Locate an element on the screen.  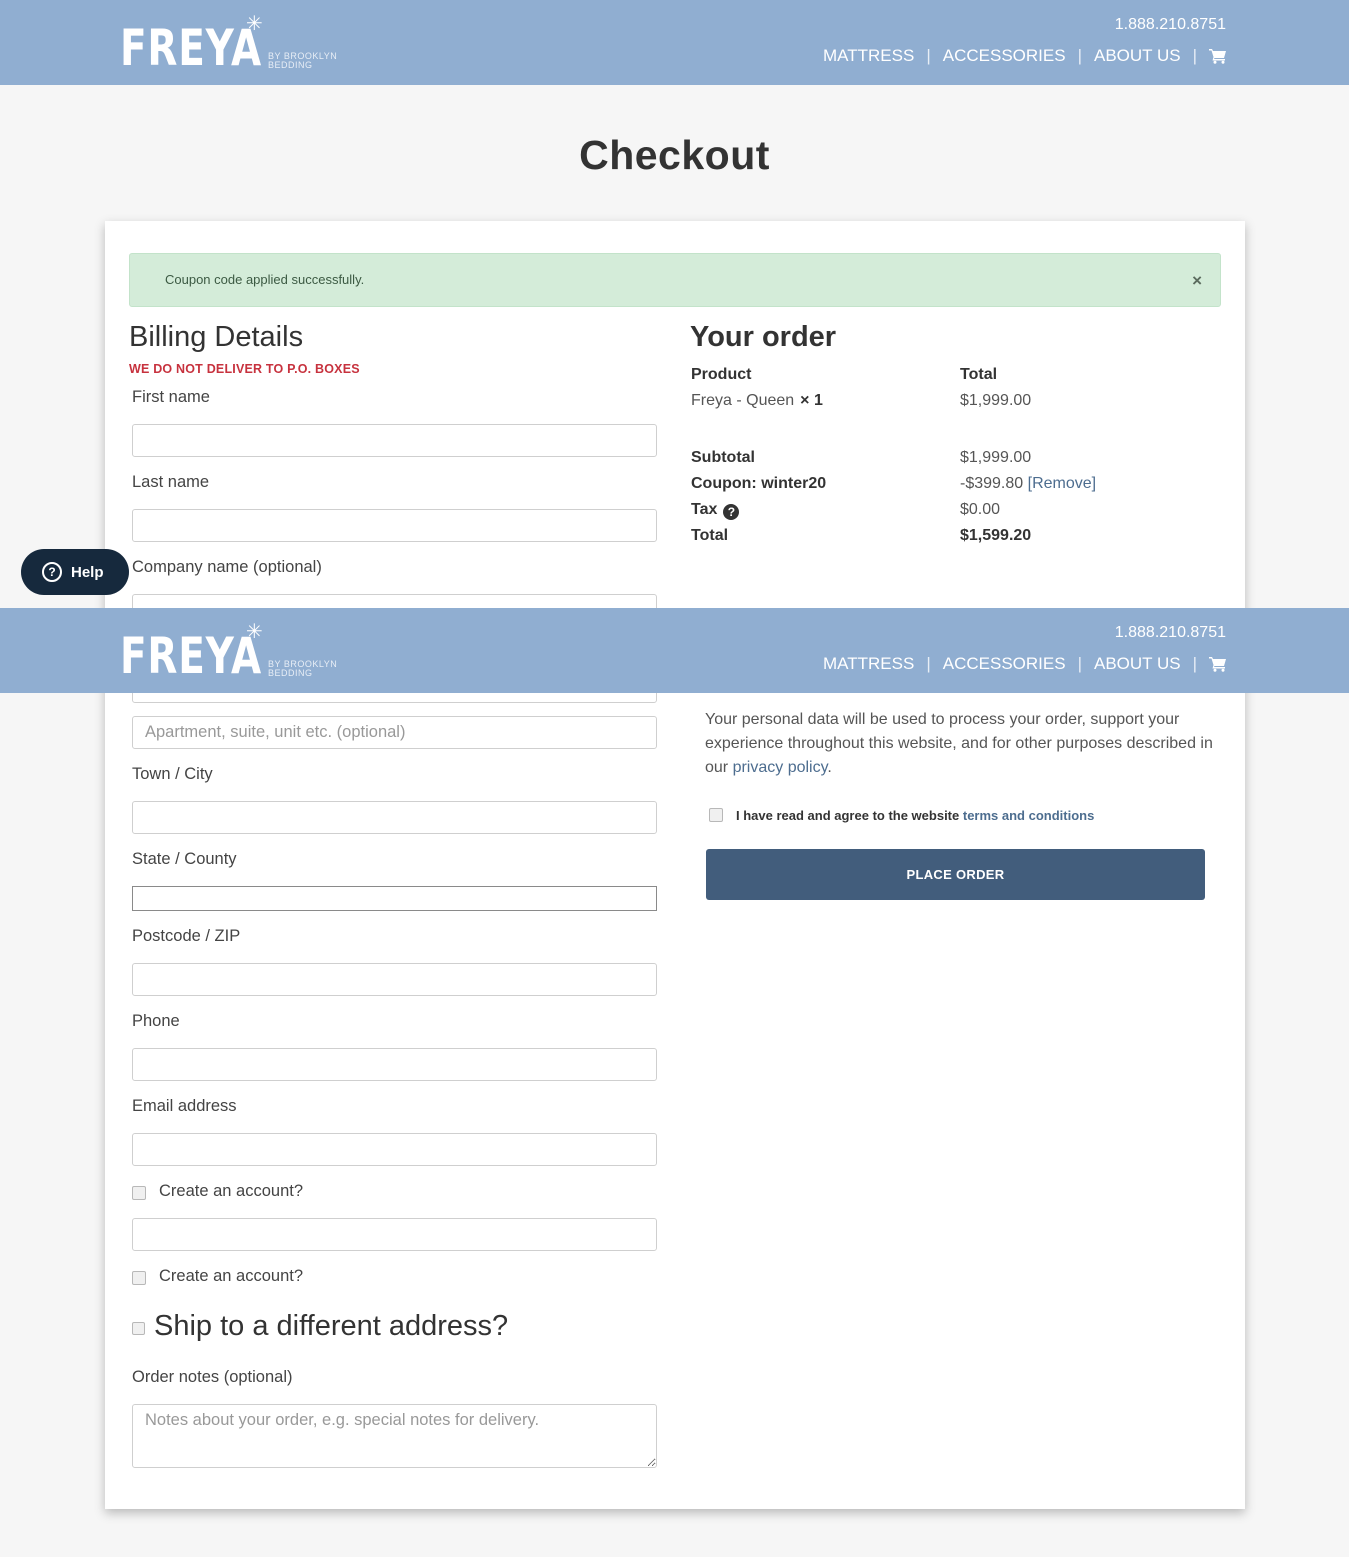
tax-row: Tax? $0.00 is located at coordinates (951, 512).